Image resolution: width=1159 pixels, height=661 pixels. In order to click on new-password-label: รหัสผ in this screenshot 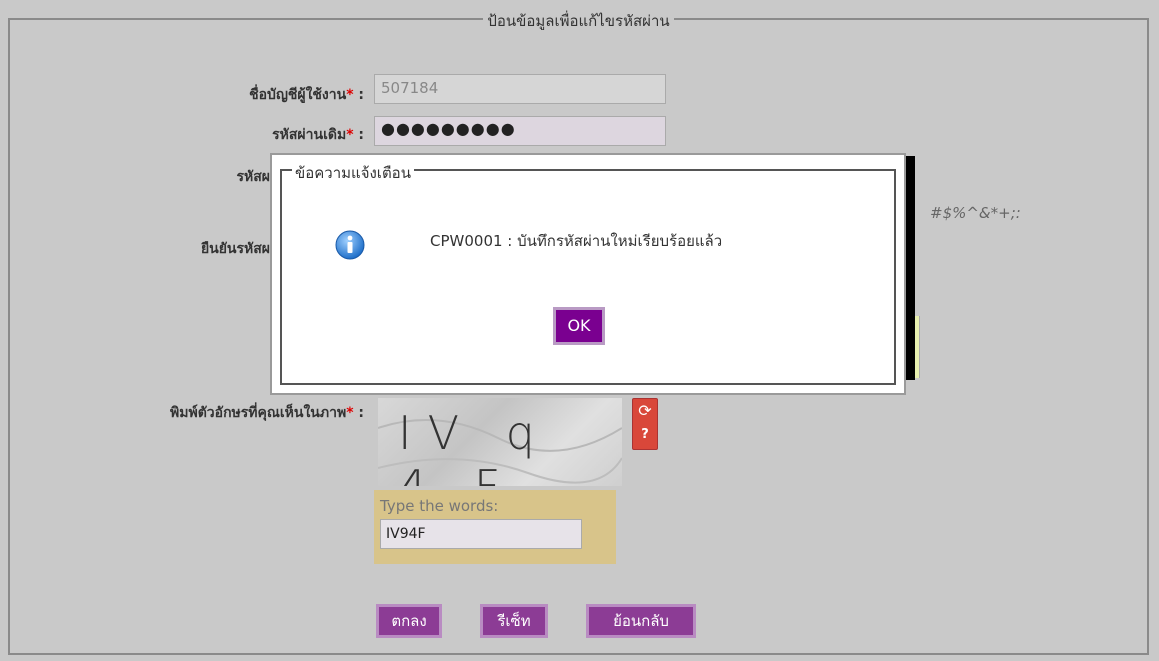, I will do `click(253, 177)`.